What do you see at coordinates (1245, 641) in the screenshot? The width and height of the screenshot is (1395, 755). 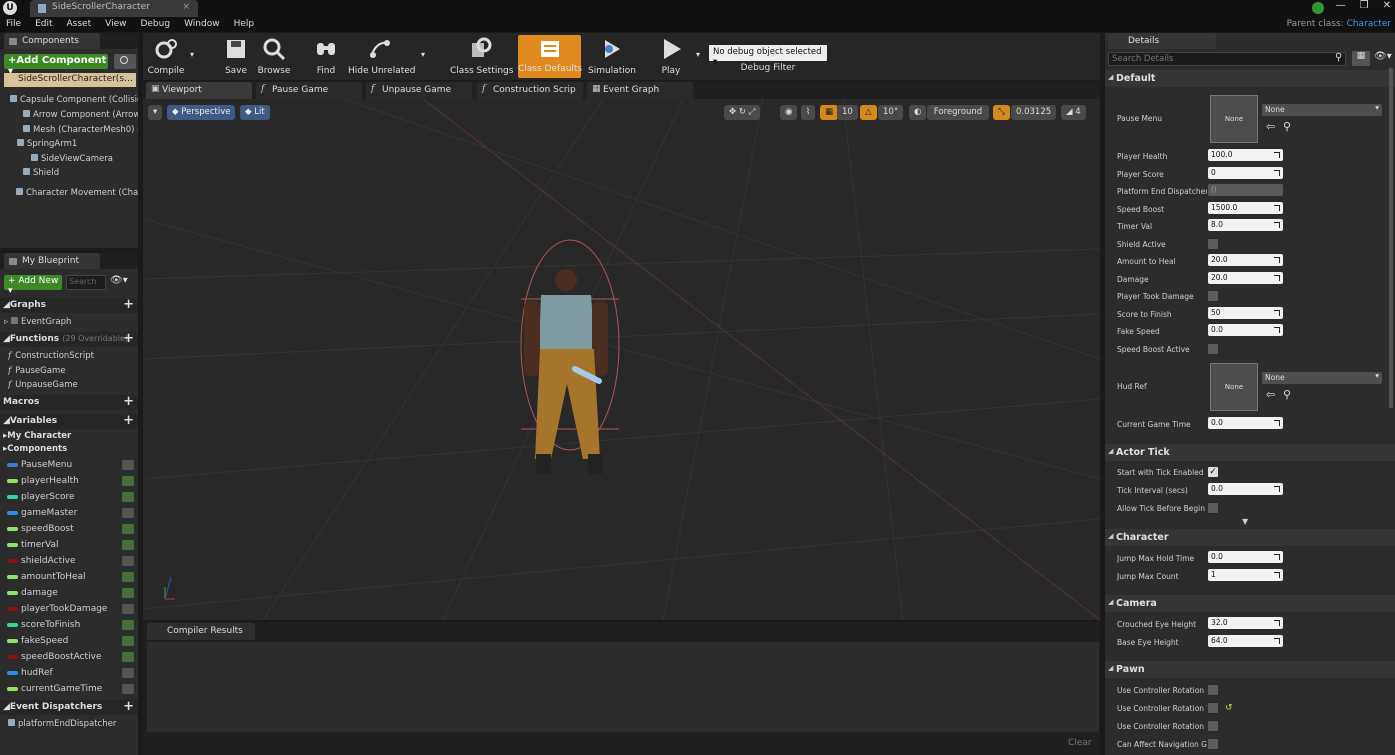 I see `value-field: 64.0` at bounding box center [1245, 641].